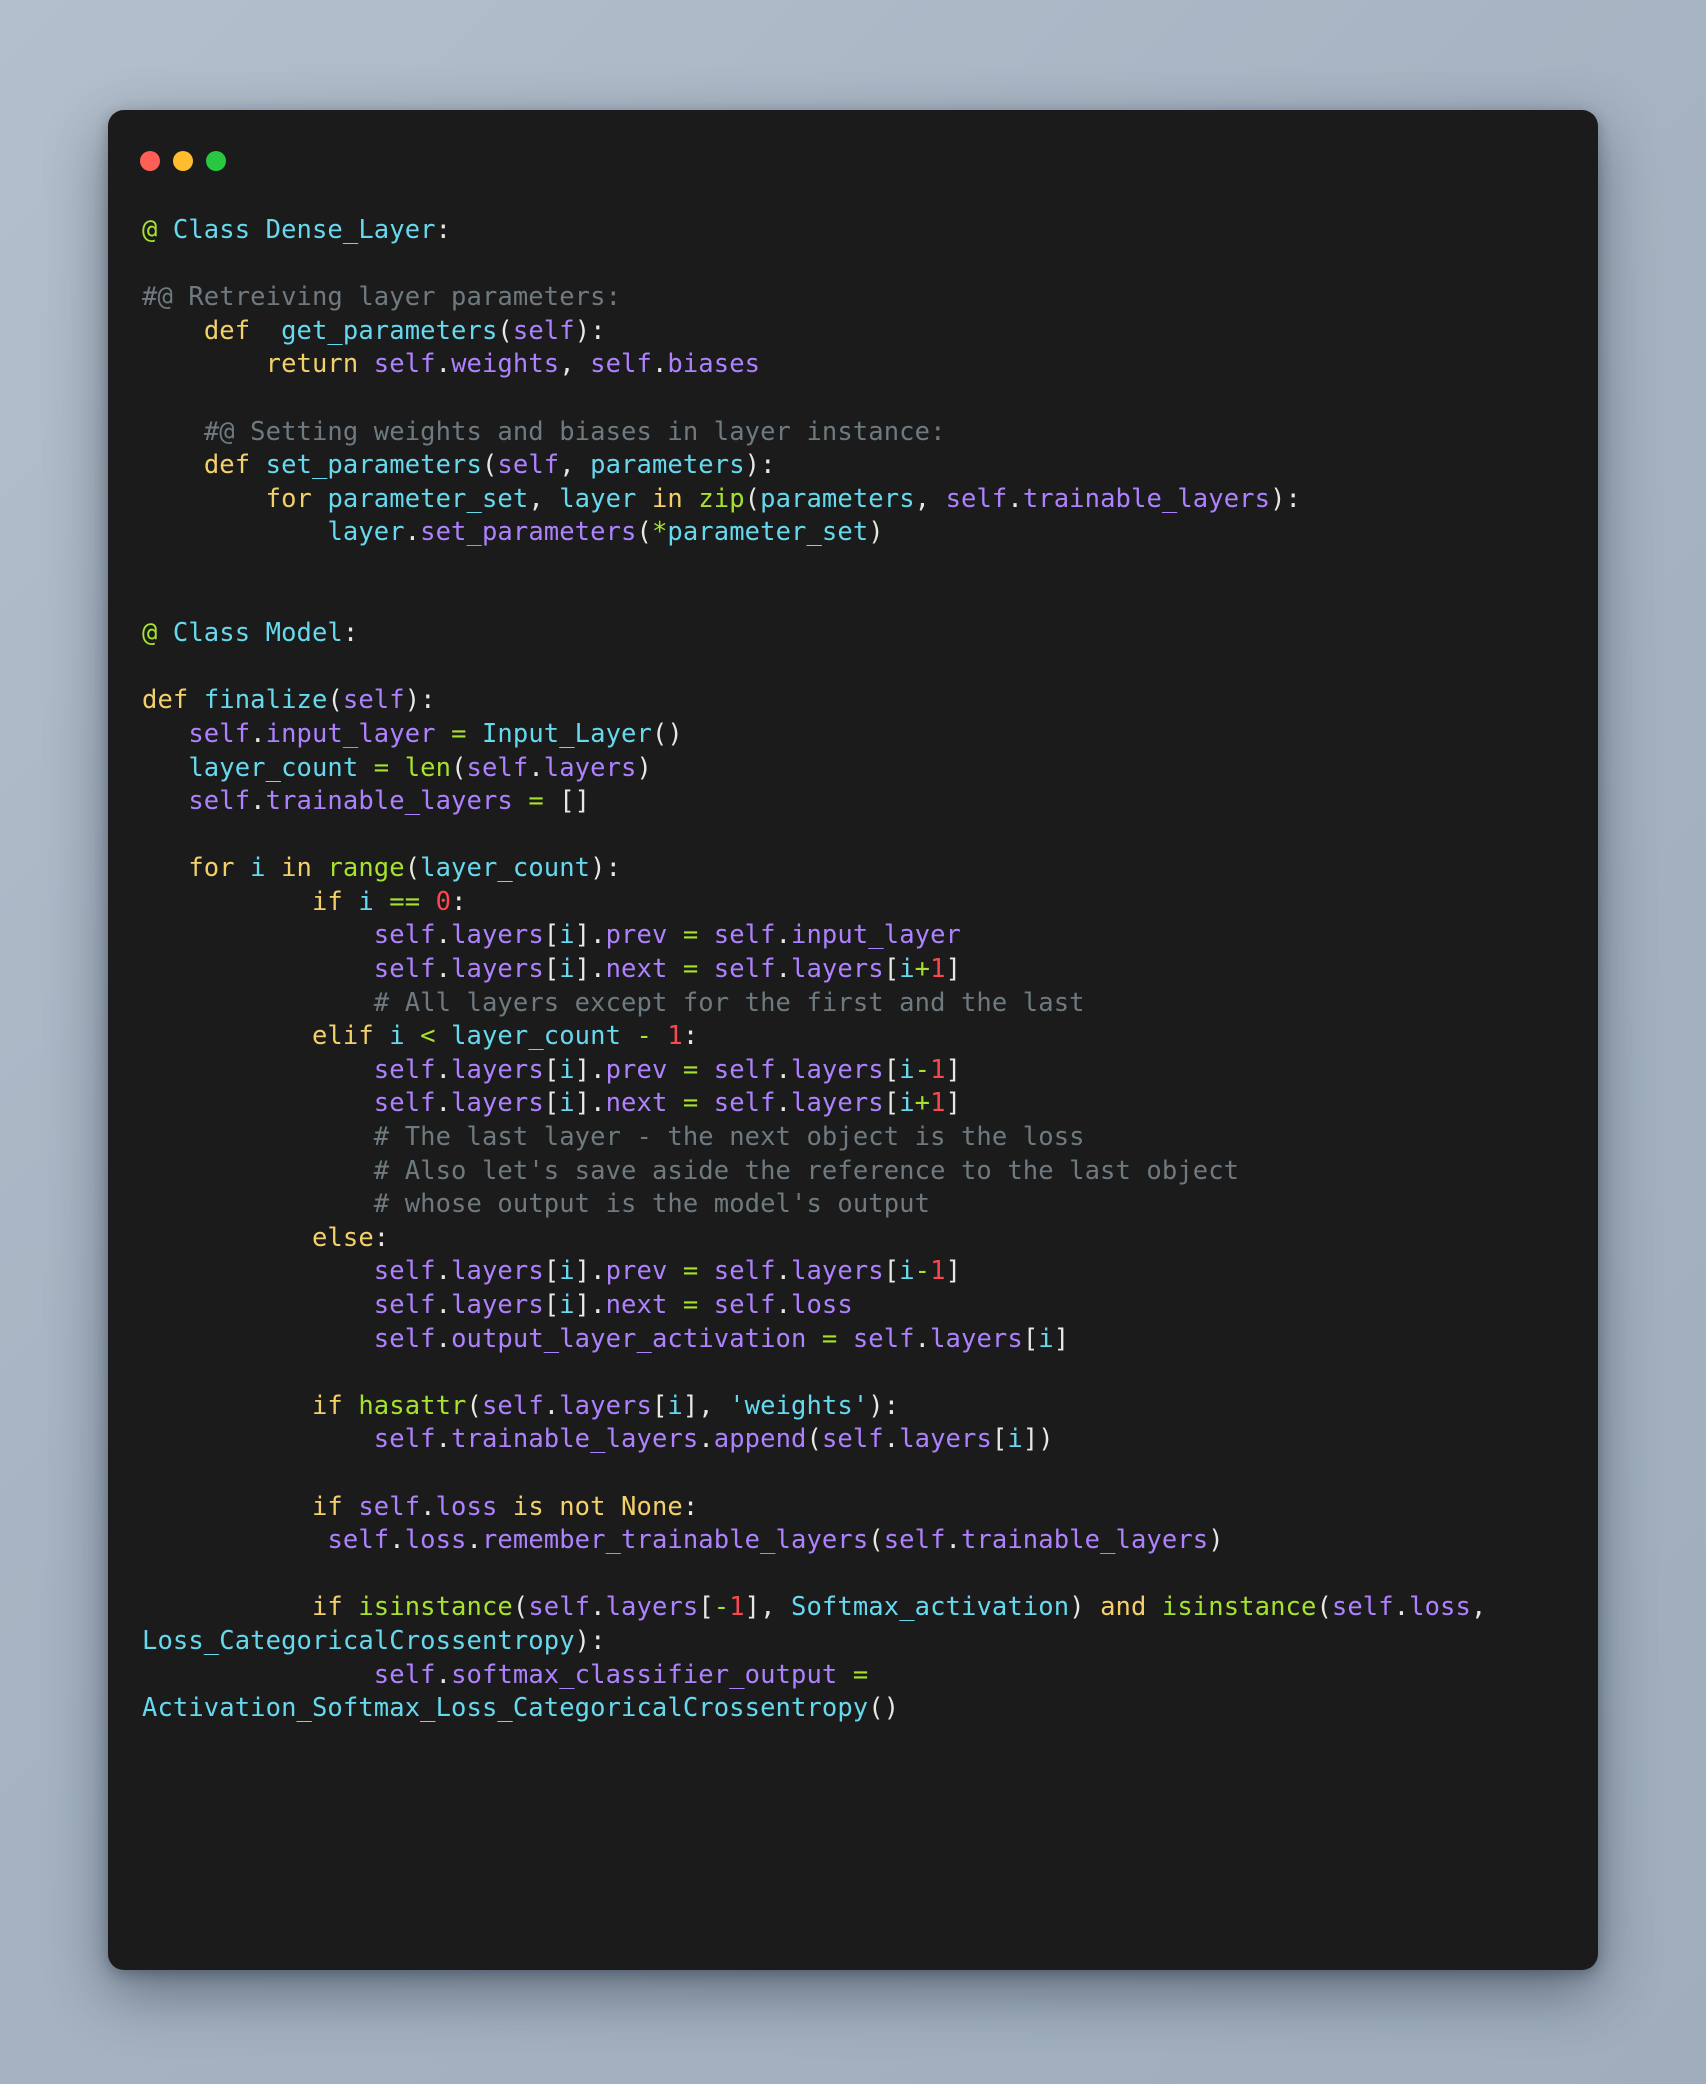  I want to click on close-window-button, so click(150, 161).